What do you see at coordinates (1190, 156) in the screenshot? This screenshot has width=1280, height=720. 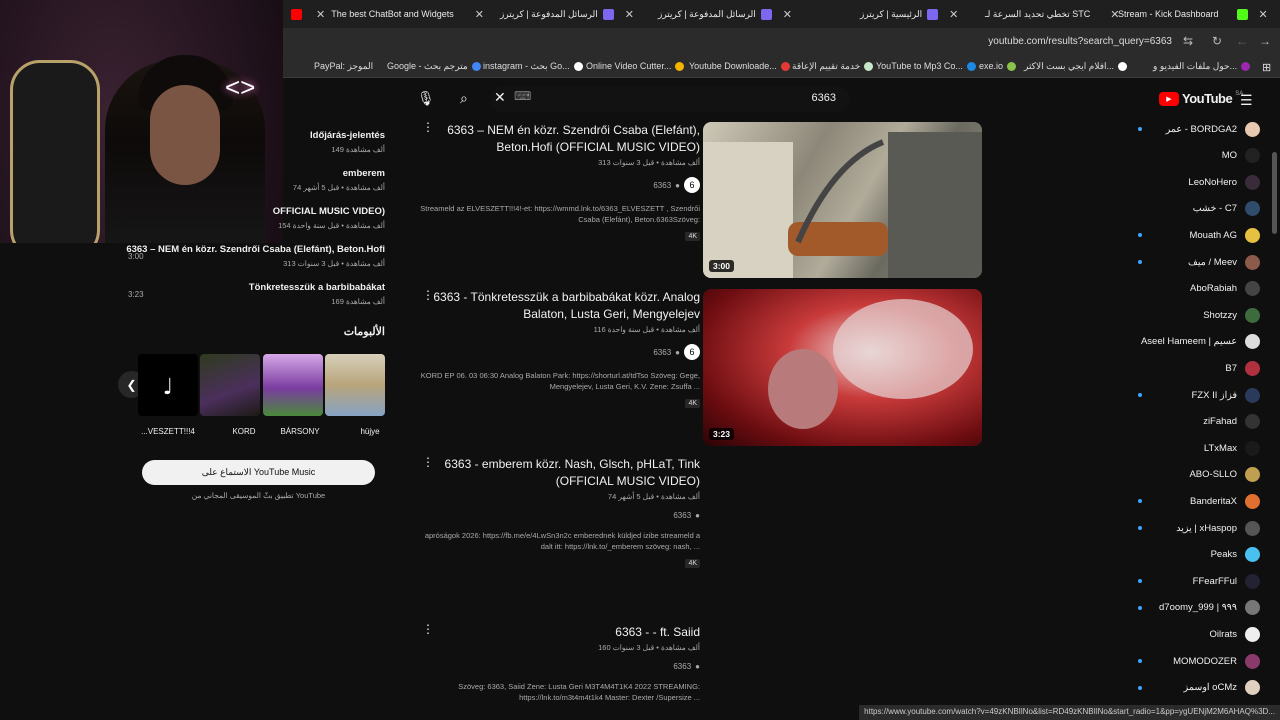 I see `subscription-item: MO` at bounding box center [1190, 156].